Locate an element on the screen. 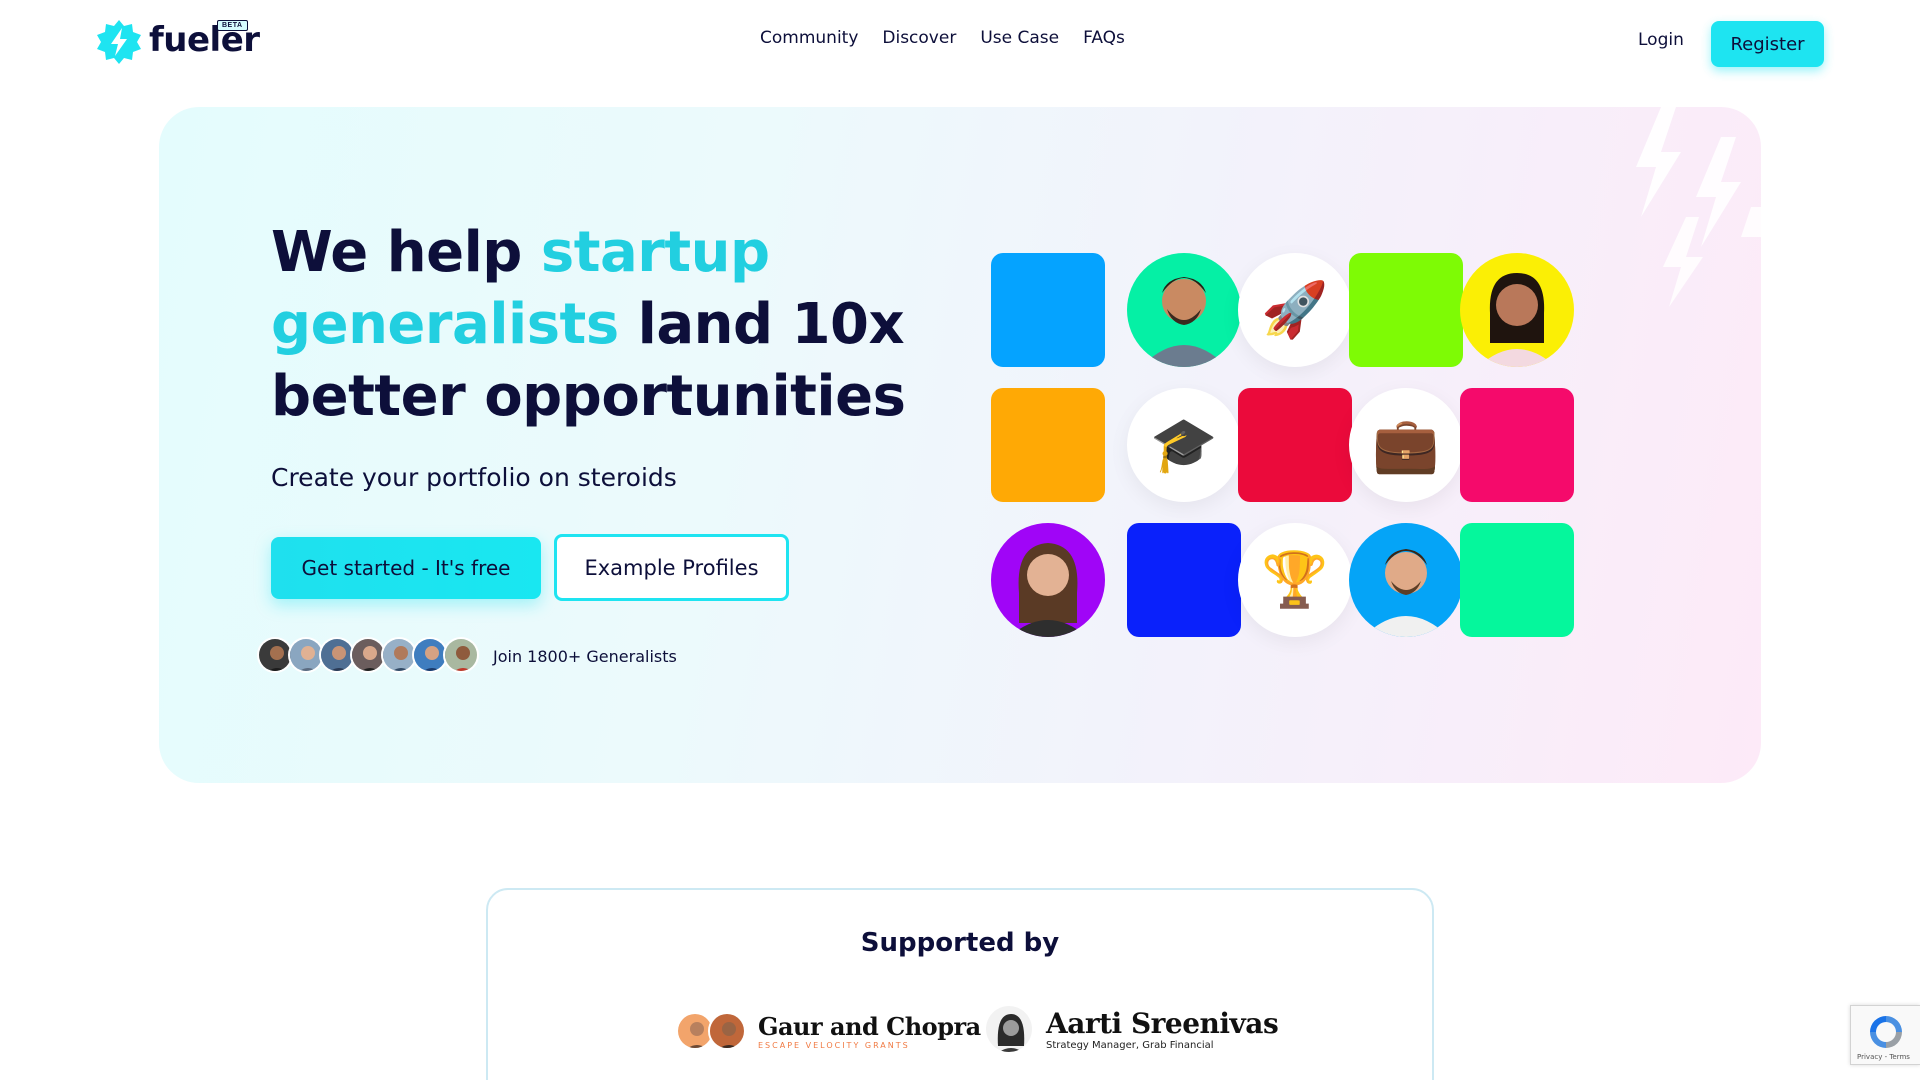 The height and width of the screenshot is (1080, 1920). orange-tile is located at coordinates (1048, 445).